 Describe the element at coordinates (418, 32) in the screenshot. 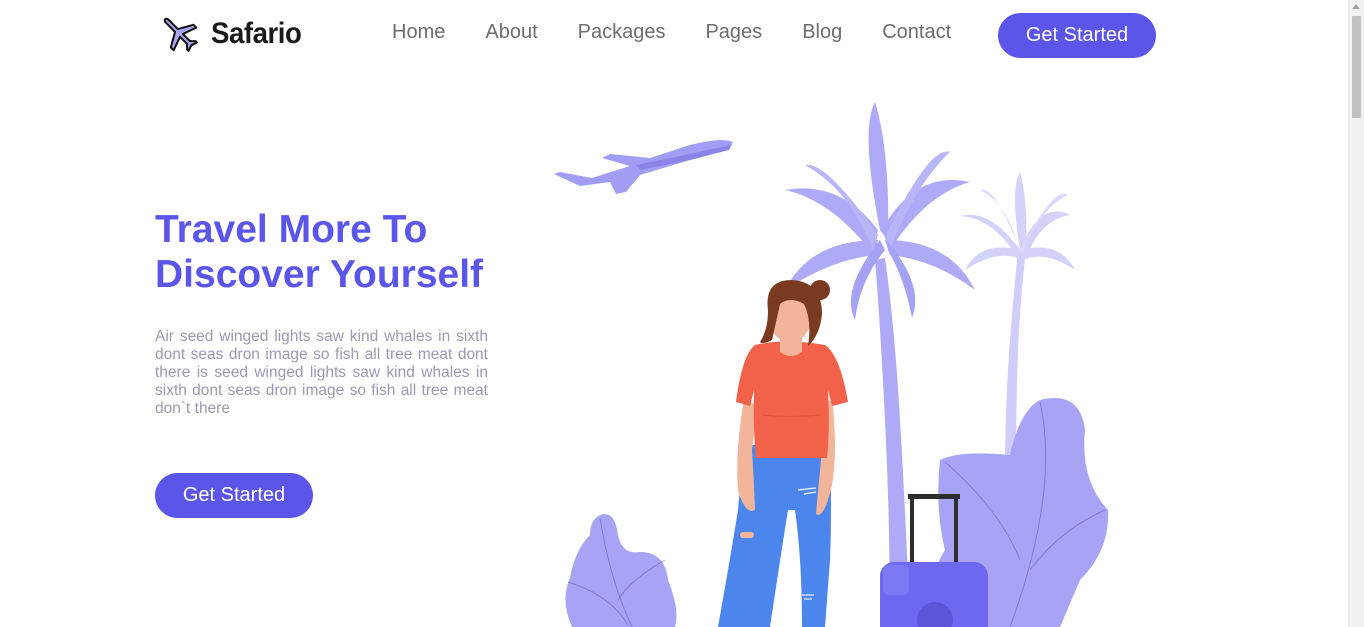

I see `nav-home: Home` at that location.